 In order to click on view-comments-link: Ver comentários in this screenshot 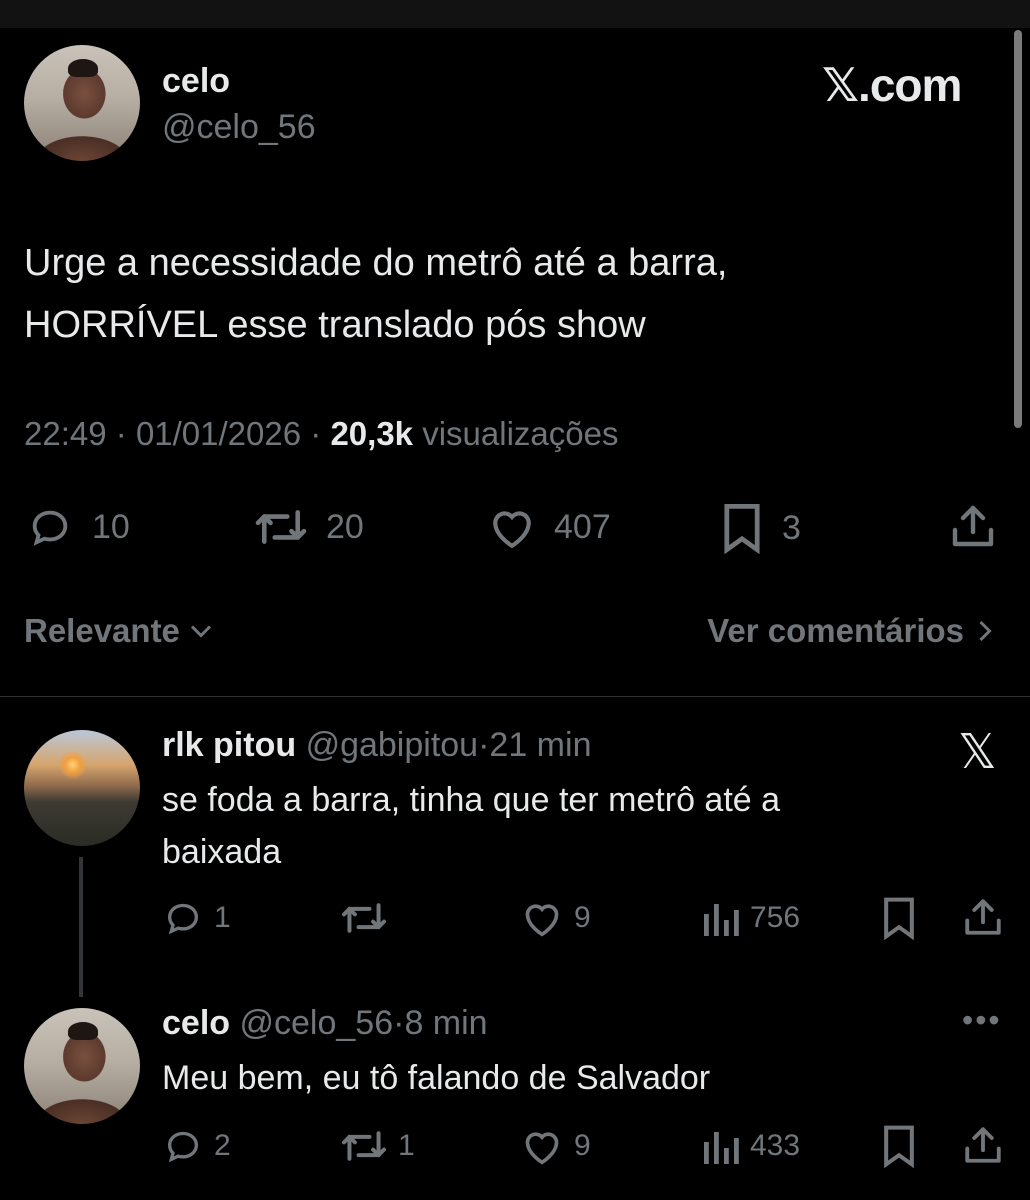, I will do `click(853, 631)`.